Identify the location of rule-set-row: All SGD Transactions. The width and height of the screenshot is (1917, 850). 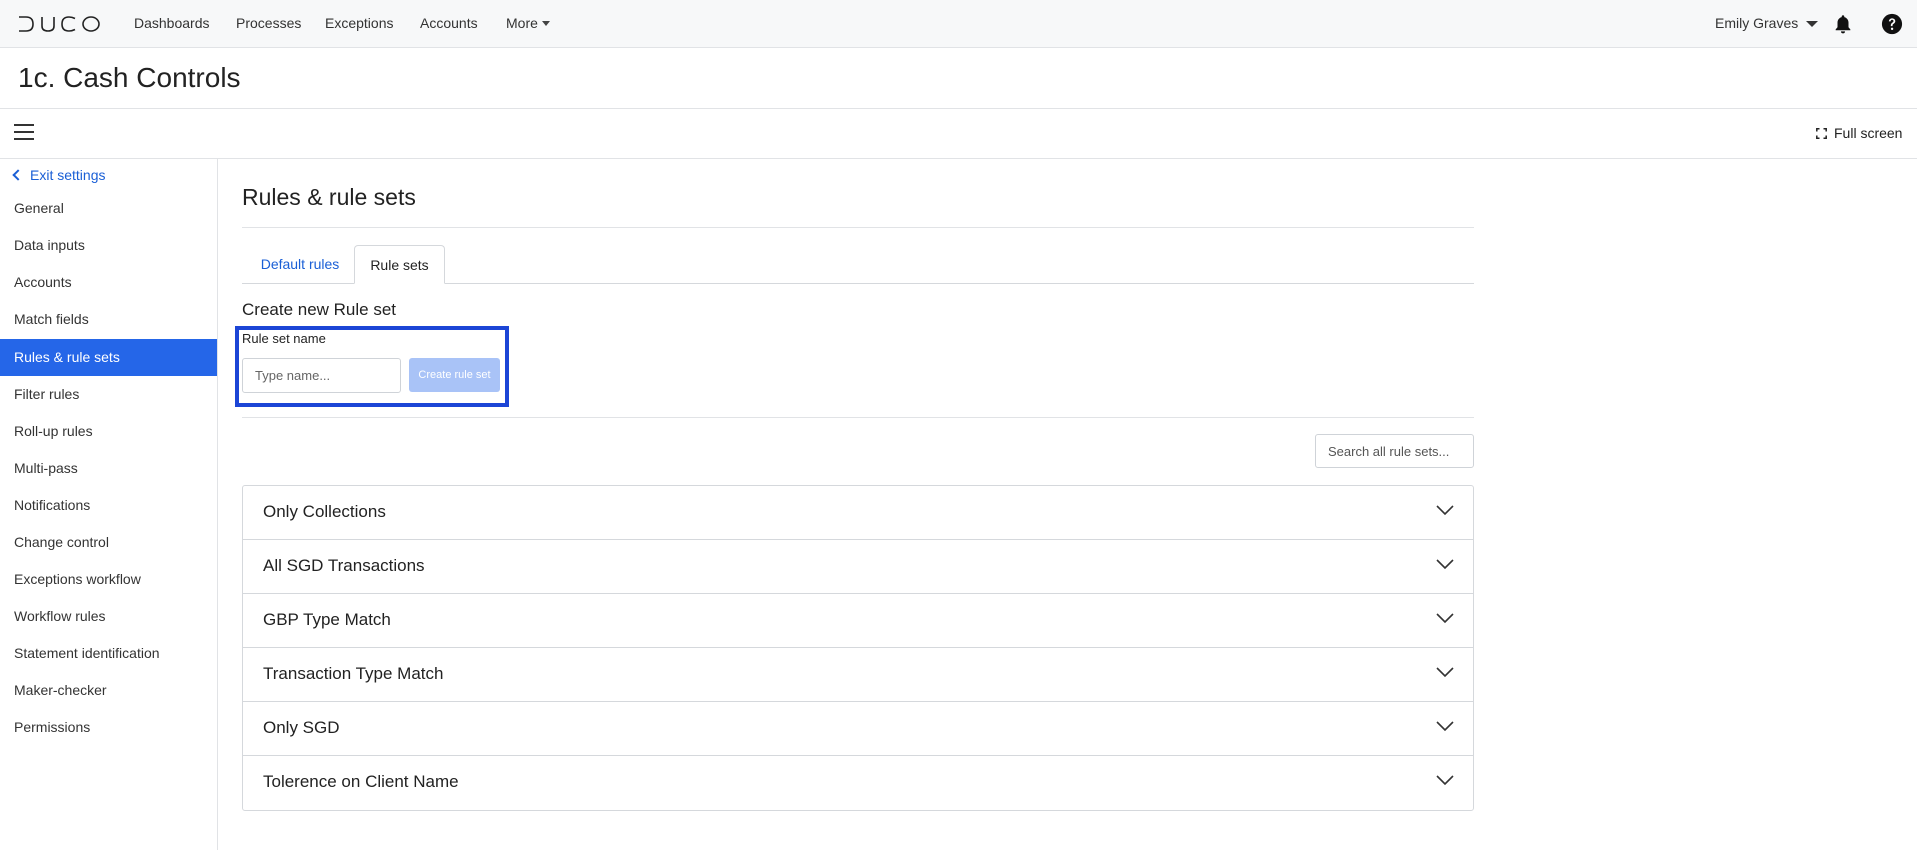
(858, 567).